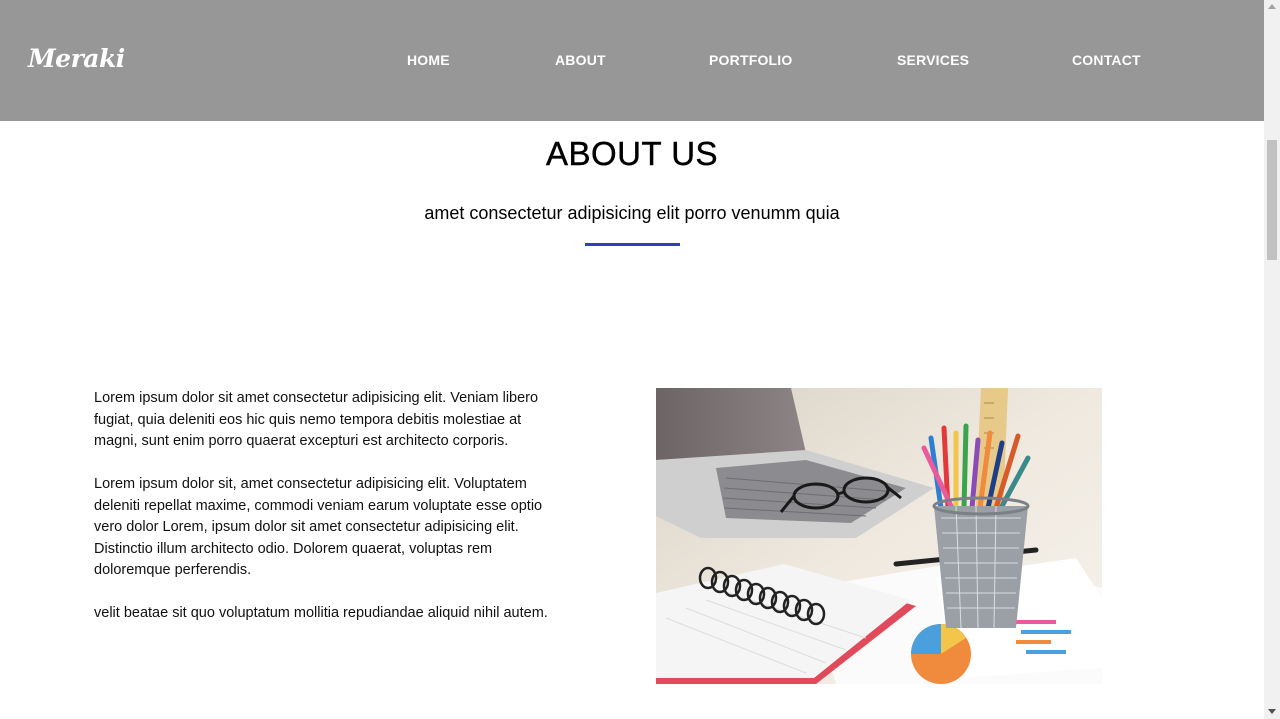 This screenshot has height=719, width=1280. What do you see at coordinates (750, 60) in the screenshot?
I see `nav-link-portfolio: PORTFOLIO` at bounding box center [750, 60].